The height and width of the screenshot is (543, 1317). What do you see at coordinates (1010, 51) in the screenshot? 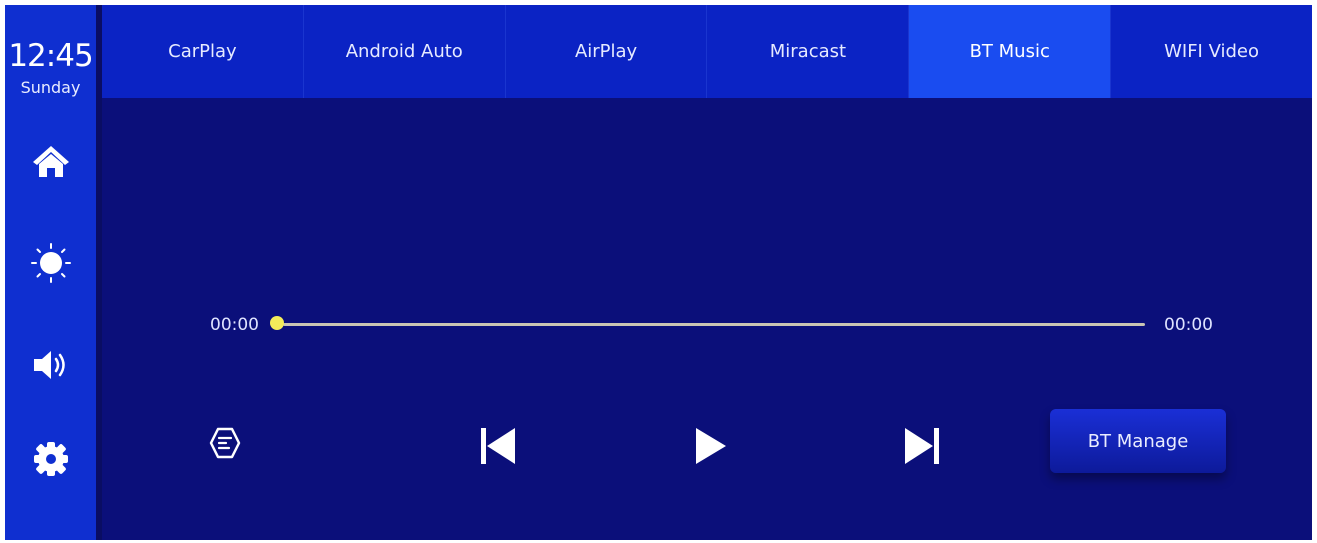
I see `tab-bt-music: BT Music` at bounding box center [1010, 51].